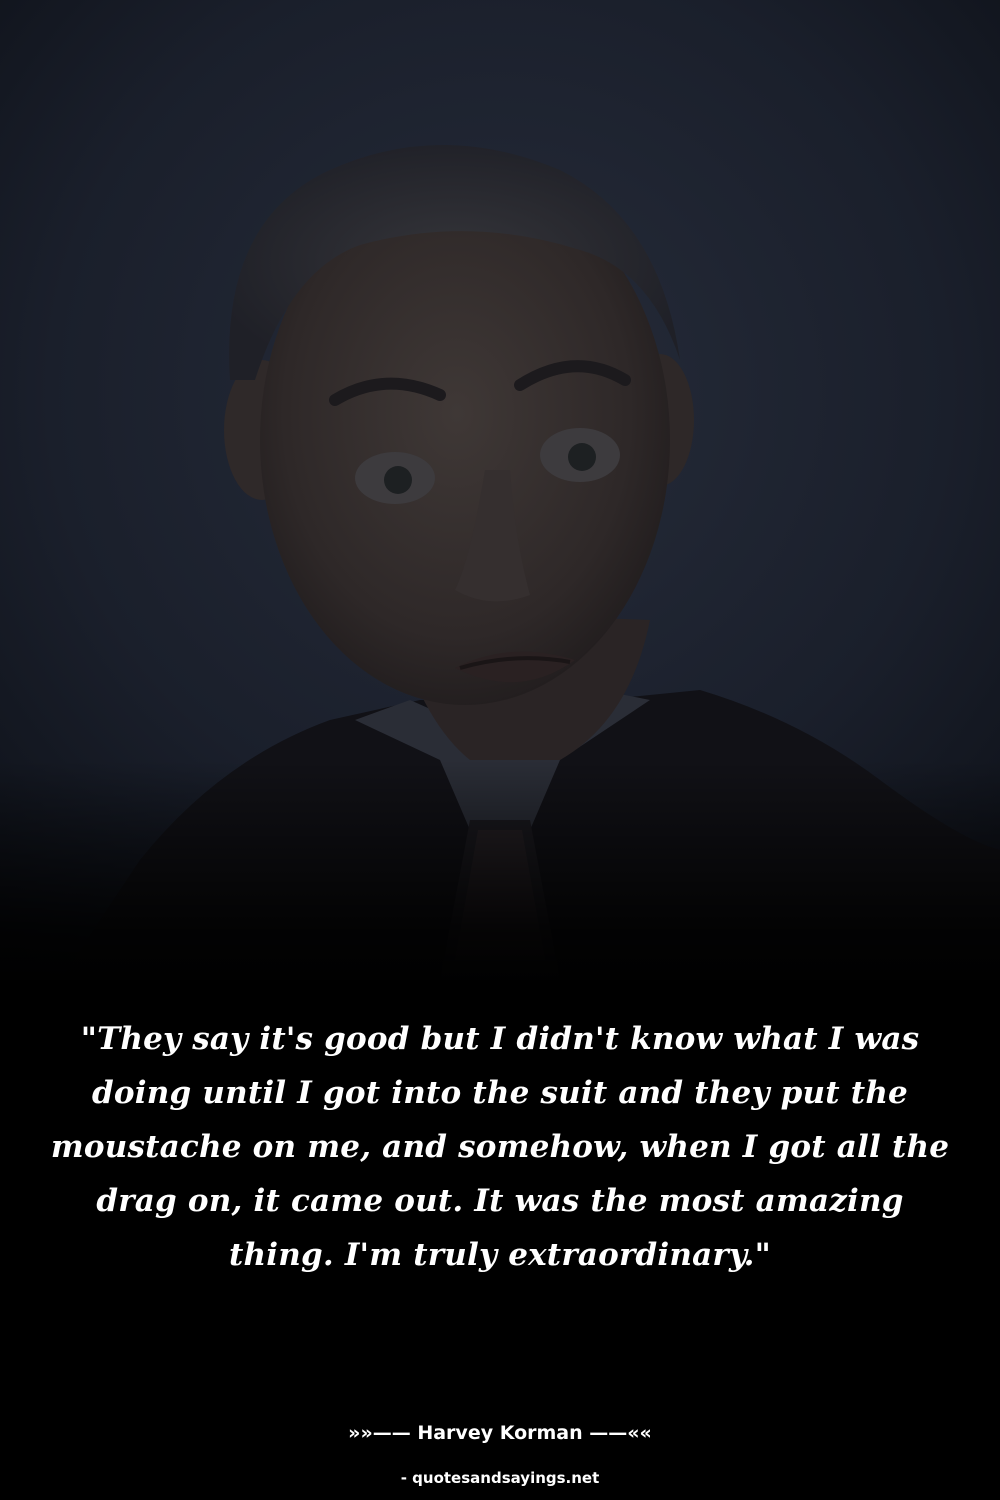 This screenshot has height=1500, width=1000. Describe the element at coordinates (500, 1433) in the screenshot. I see `quote-author: »»—— Harvey Korman ——««` at that location.